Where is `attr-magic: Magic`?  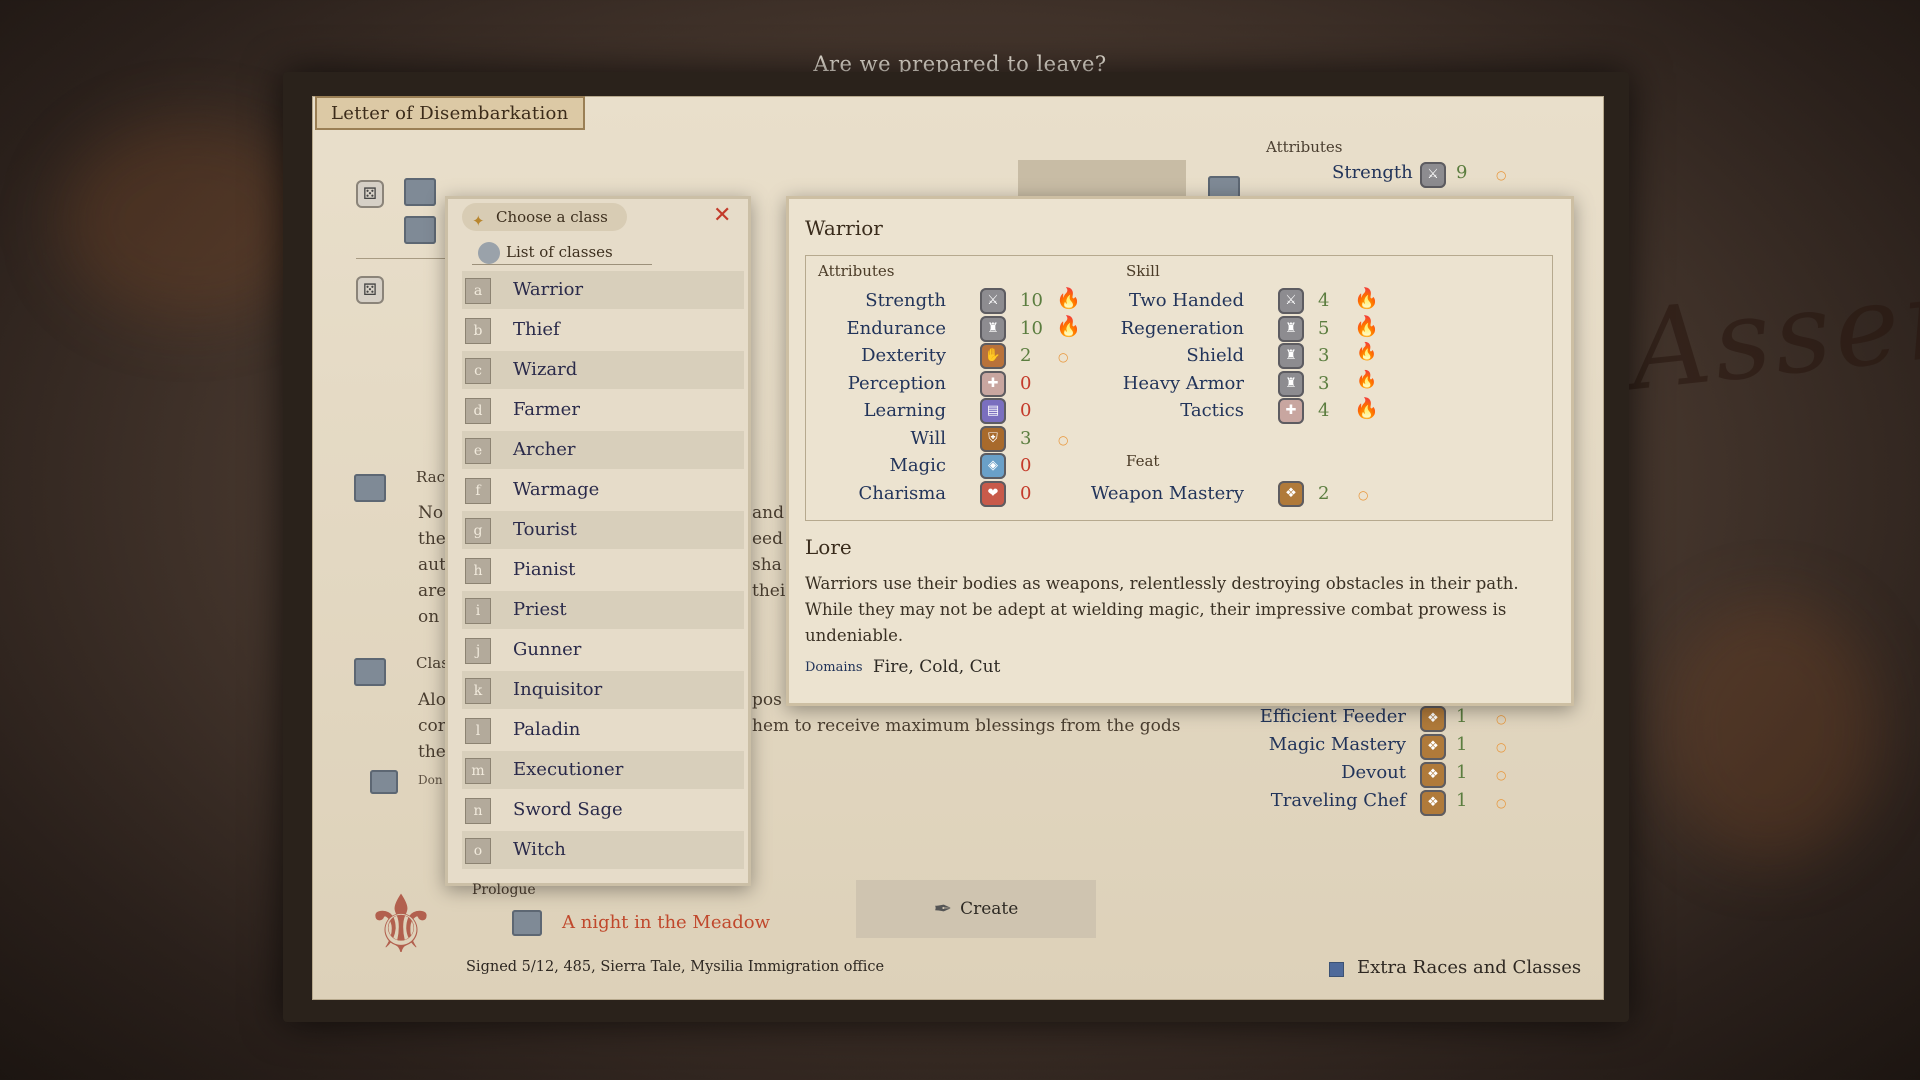 attr-magic: Magic is located at coordinates (917, 465).